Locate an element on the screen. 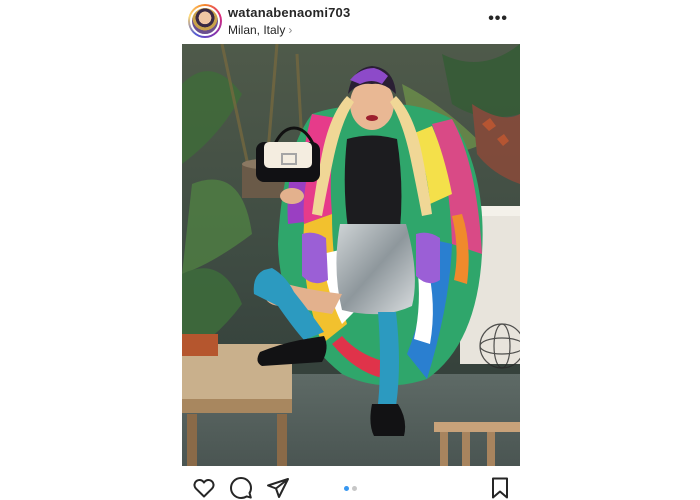  avatar is located at coordinates (205, 21).